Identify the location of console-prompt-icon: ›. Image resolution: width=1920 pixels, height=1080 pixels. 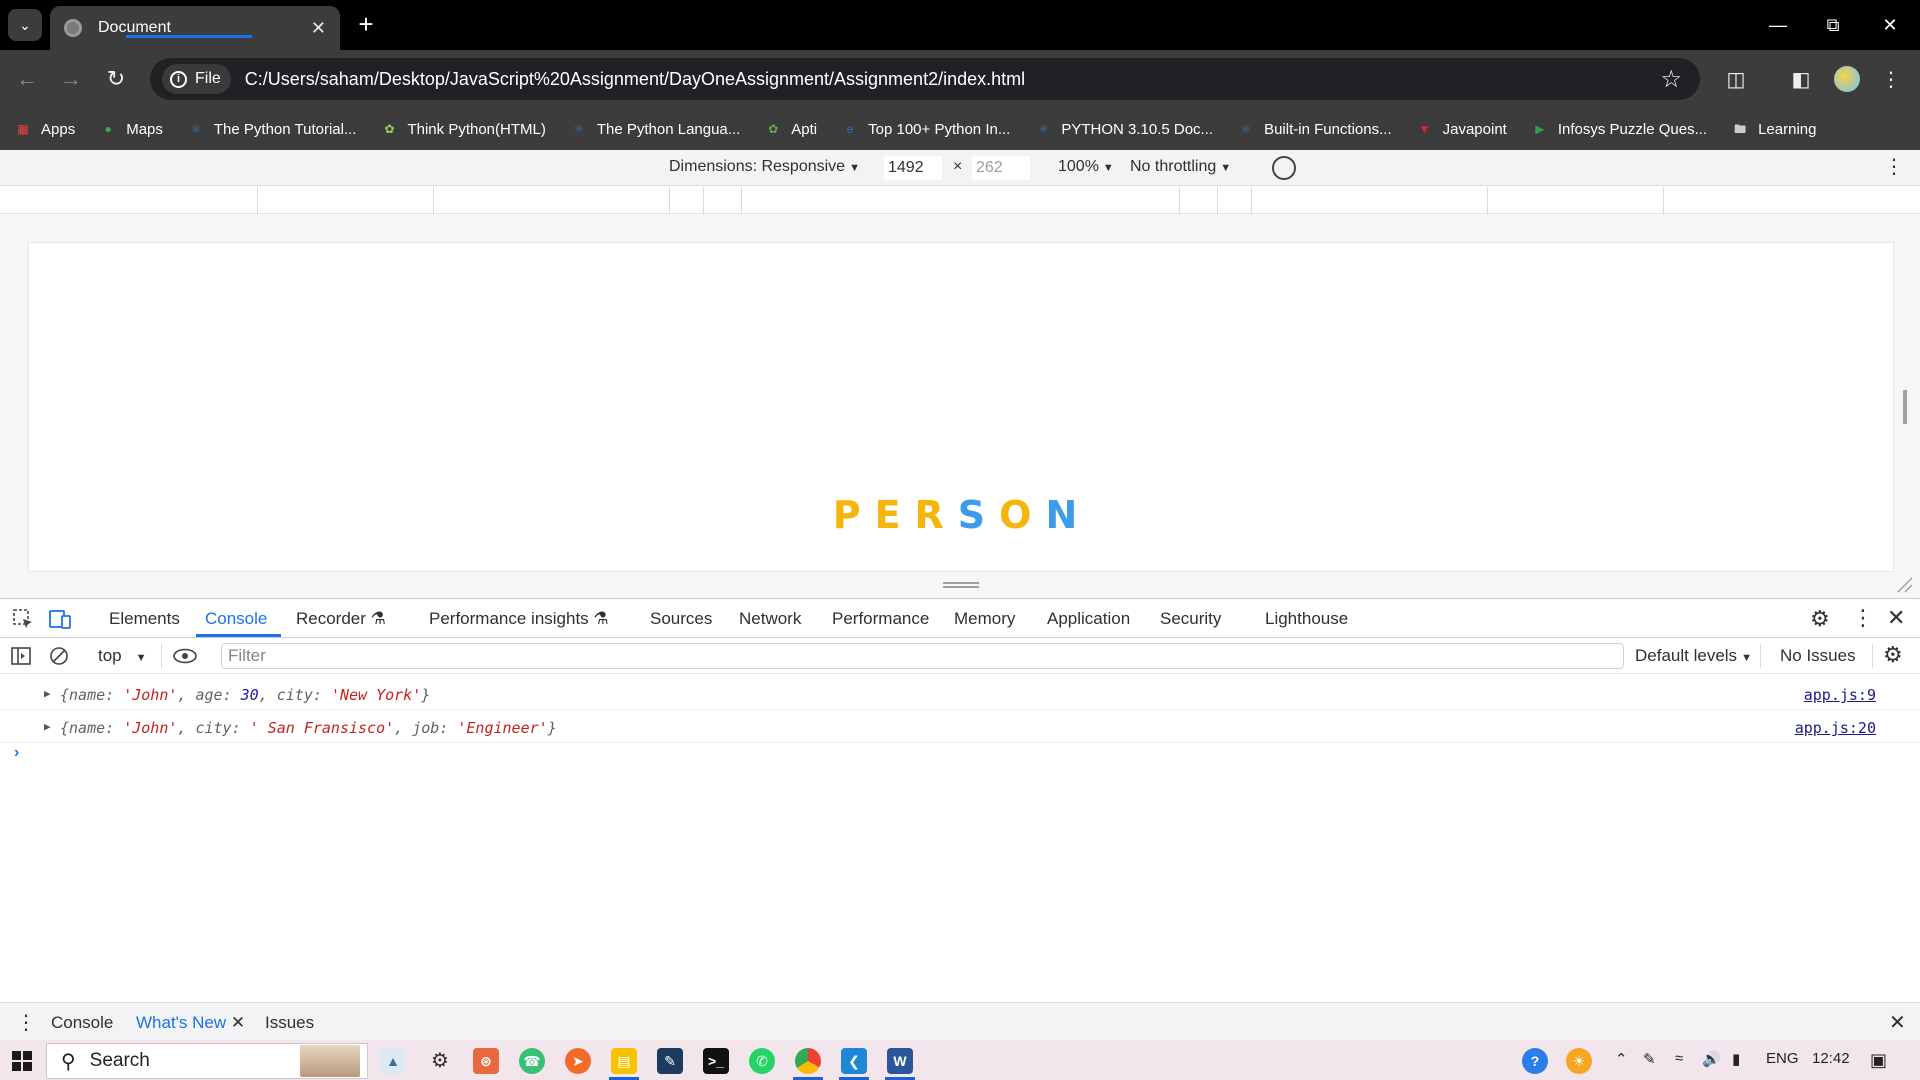
(16, 753).